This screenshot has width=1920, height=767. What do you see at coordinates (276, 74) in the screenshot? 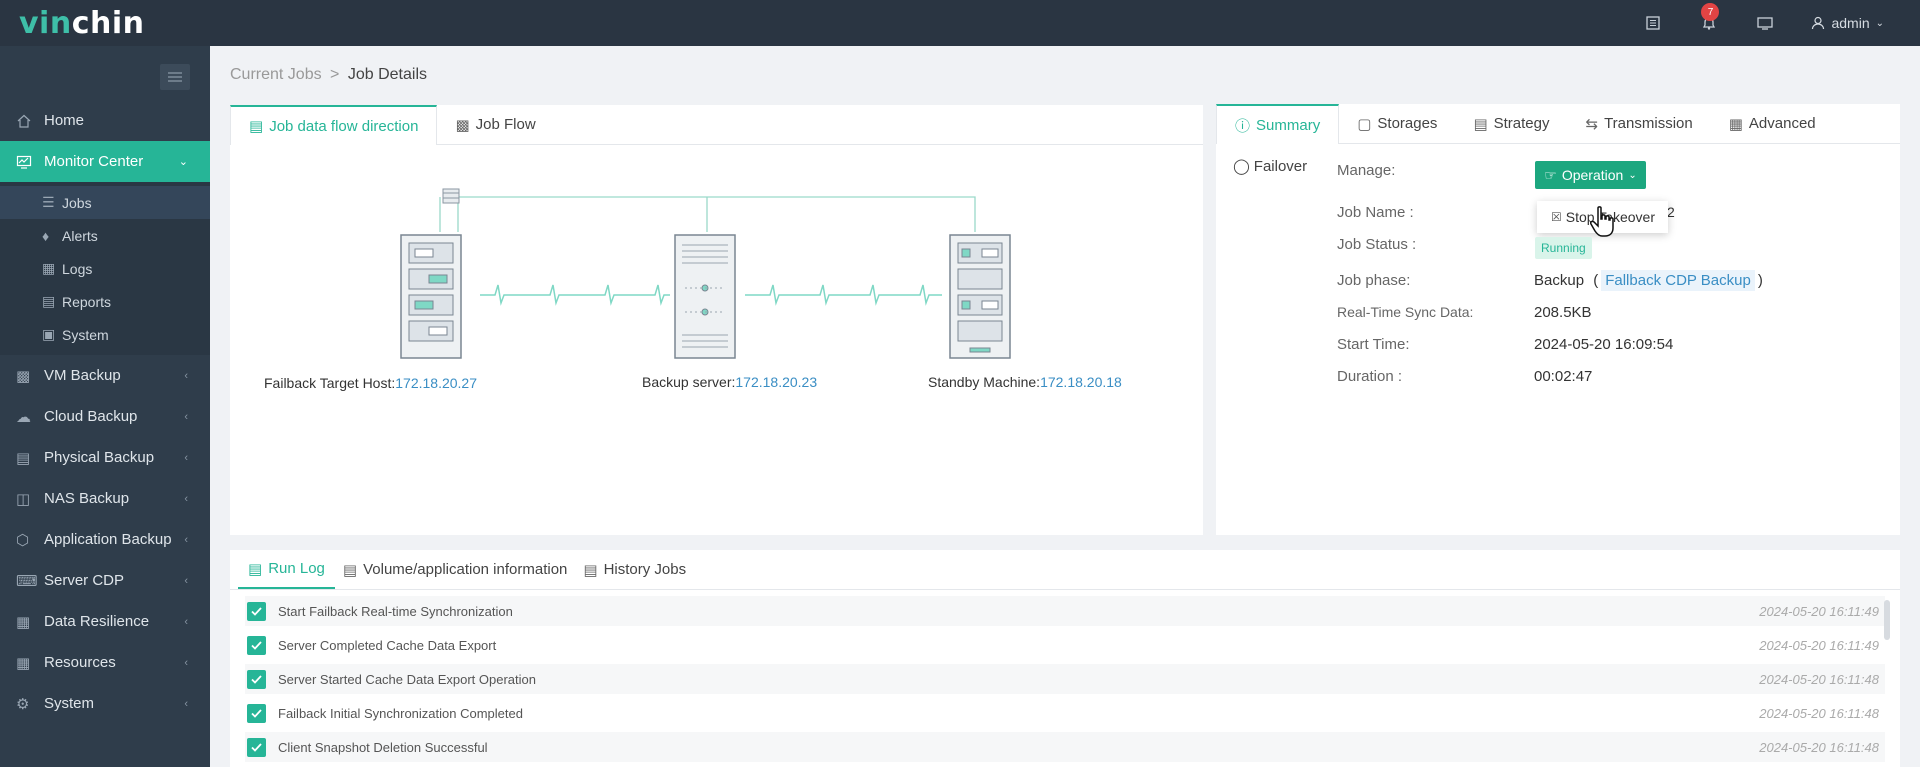
I see `breadcrumb-parent: Current Jobs` at bounding box center [276, 74].